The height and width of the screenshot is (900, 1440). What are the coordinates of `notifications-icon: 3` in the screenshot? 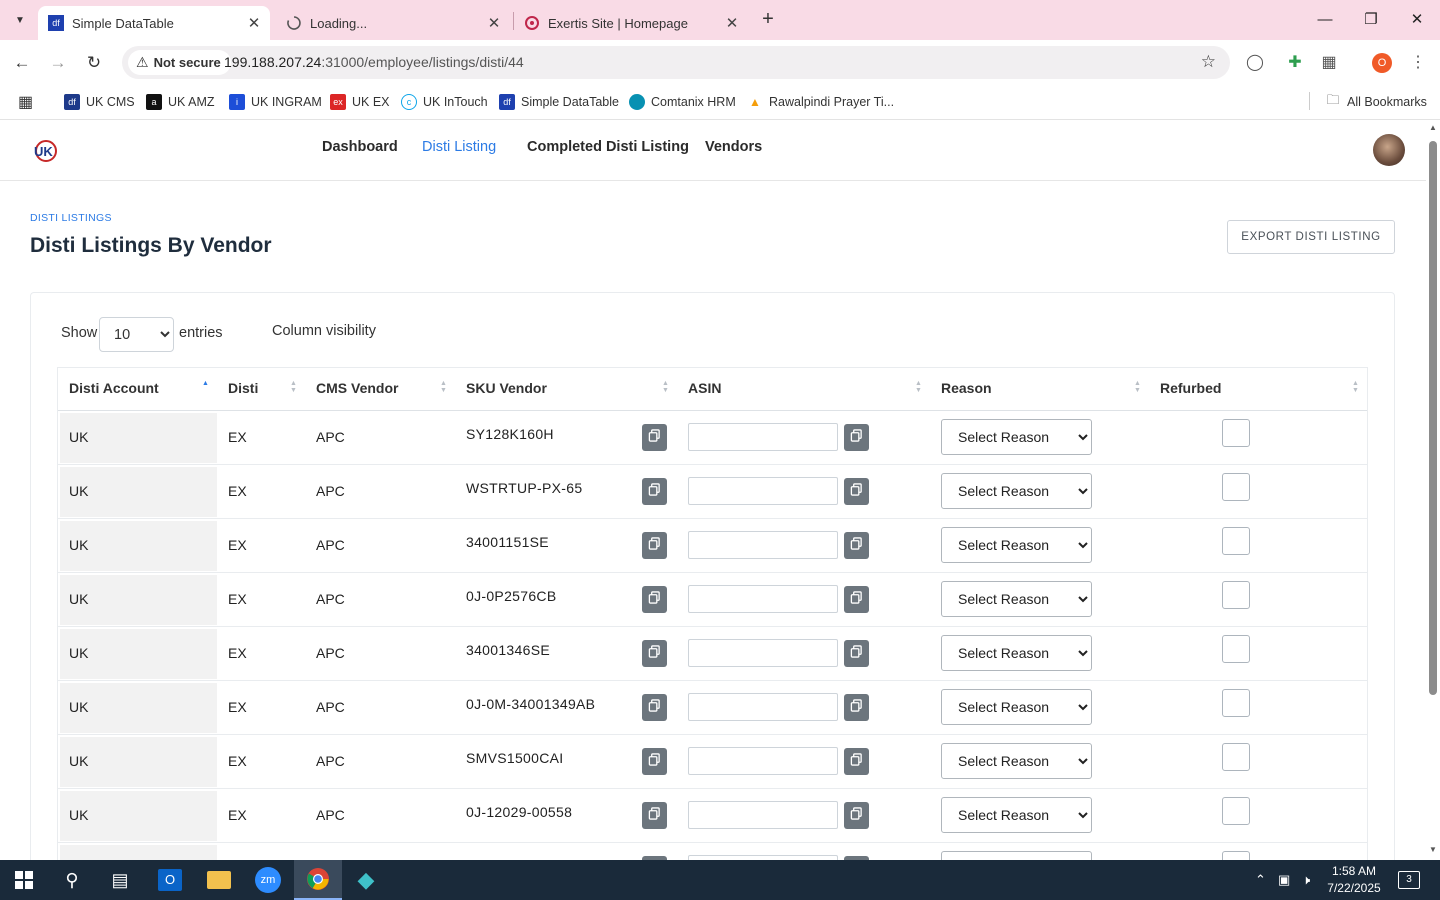 It's located at (1409, 880).